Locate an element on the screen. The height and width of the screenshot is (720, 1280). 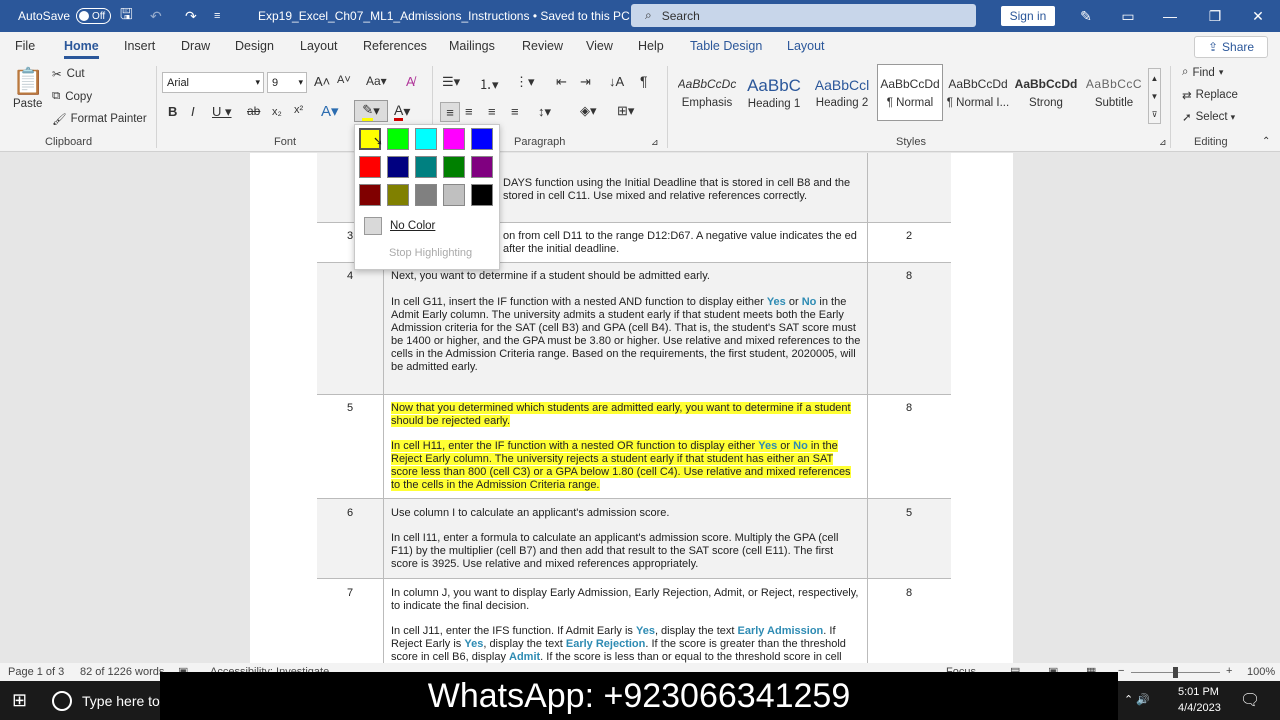
tab-mailings: Mailings is located at coordinates (472, 46).